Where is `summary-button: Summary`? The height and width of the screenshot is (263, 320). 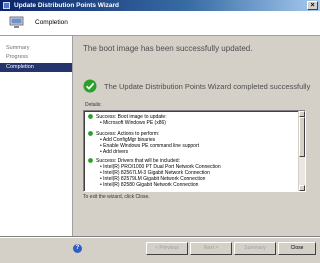
summary-button: Summary is located at coordinates (255, 248).